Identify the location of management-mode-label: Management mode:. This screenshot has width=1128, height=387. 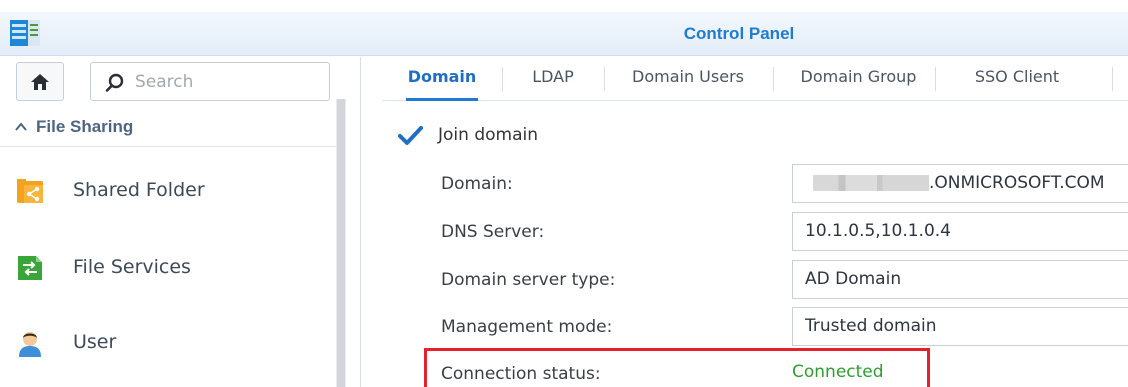
(527, 327).